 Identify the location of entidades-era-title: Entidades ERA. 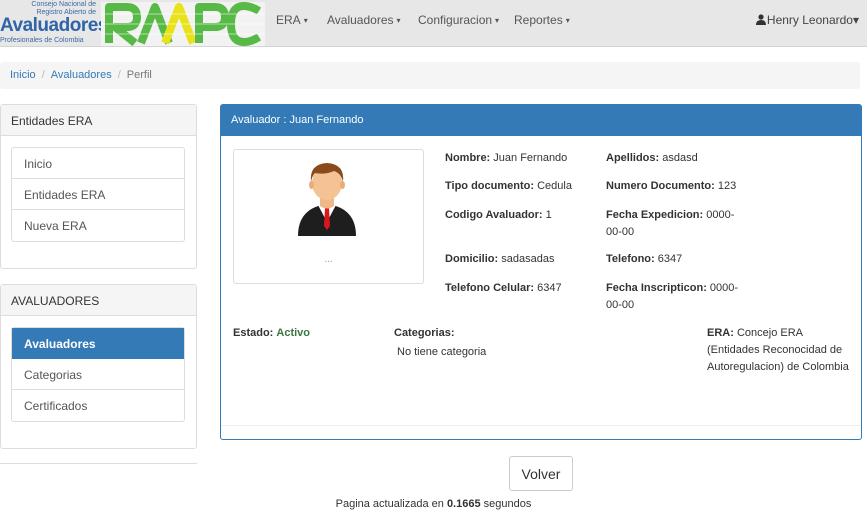
(98, 120).